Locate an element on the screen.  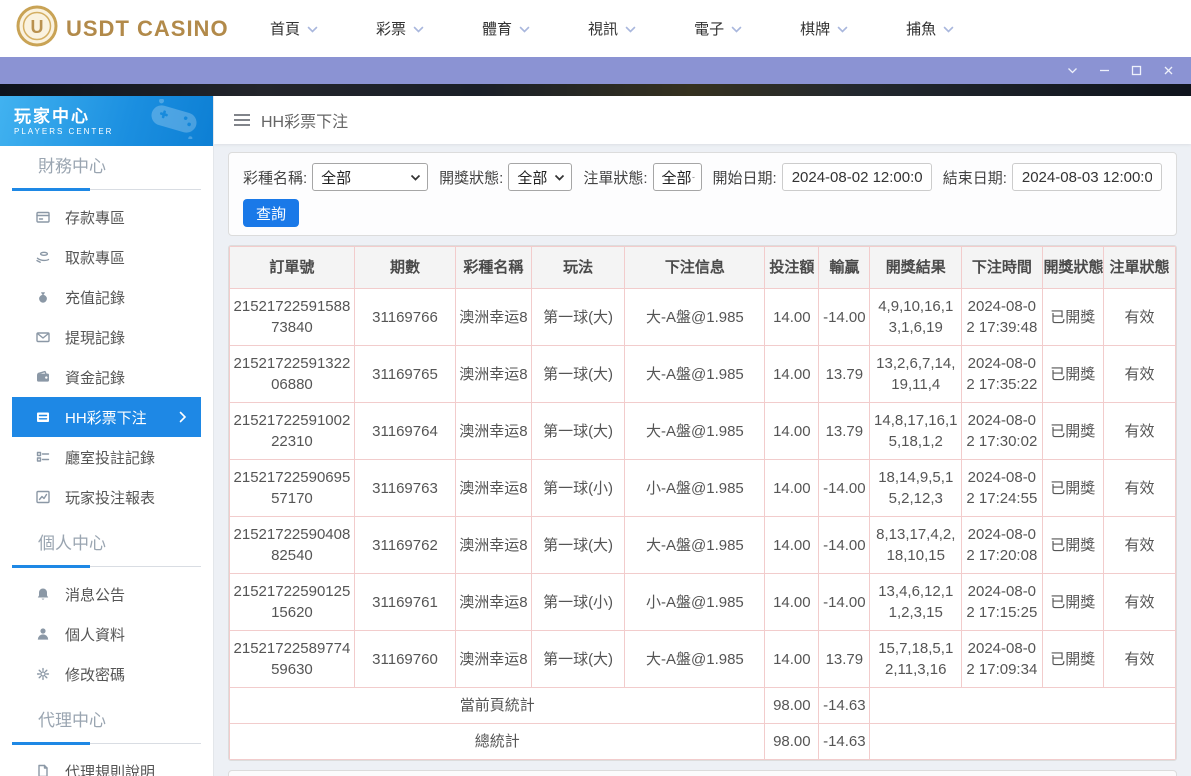
sidebar-item-label: 提現記錄 is located at coordinates (95, 338).